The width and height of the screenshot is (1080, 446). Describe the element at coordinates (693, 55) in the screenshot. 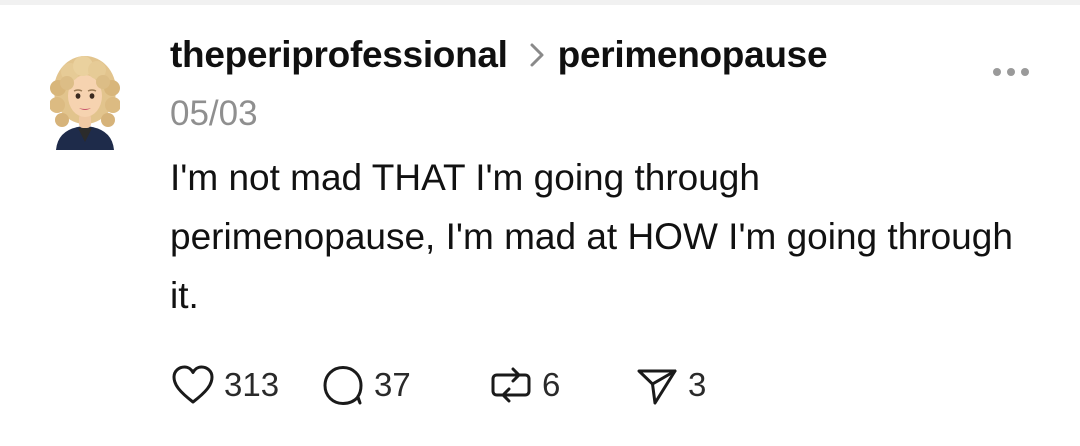

I see `community-link: perimenopause` at that location.